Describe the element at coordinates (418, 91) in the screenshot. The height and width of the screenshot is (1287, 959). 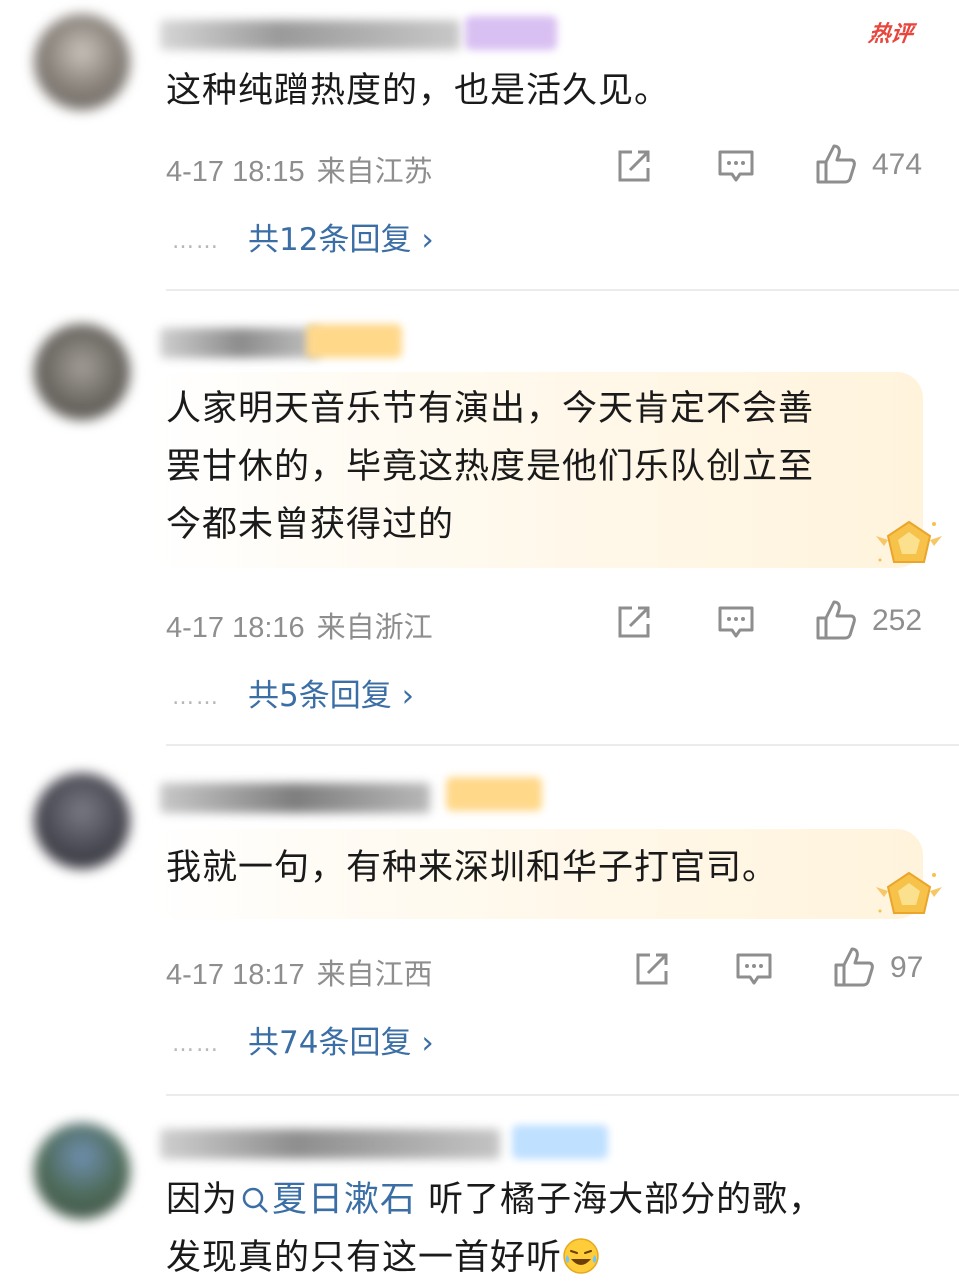
I see `comment-text-line: 这种纯蹭热度的，也是活久见。` at that location.